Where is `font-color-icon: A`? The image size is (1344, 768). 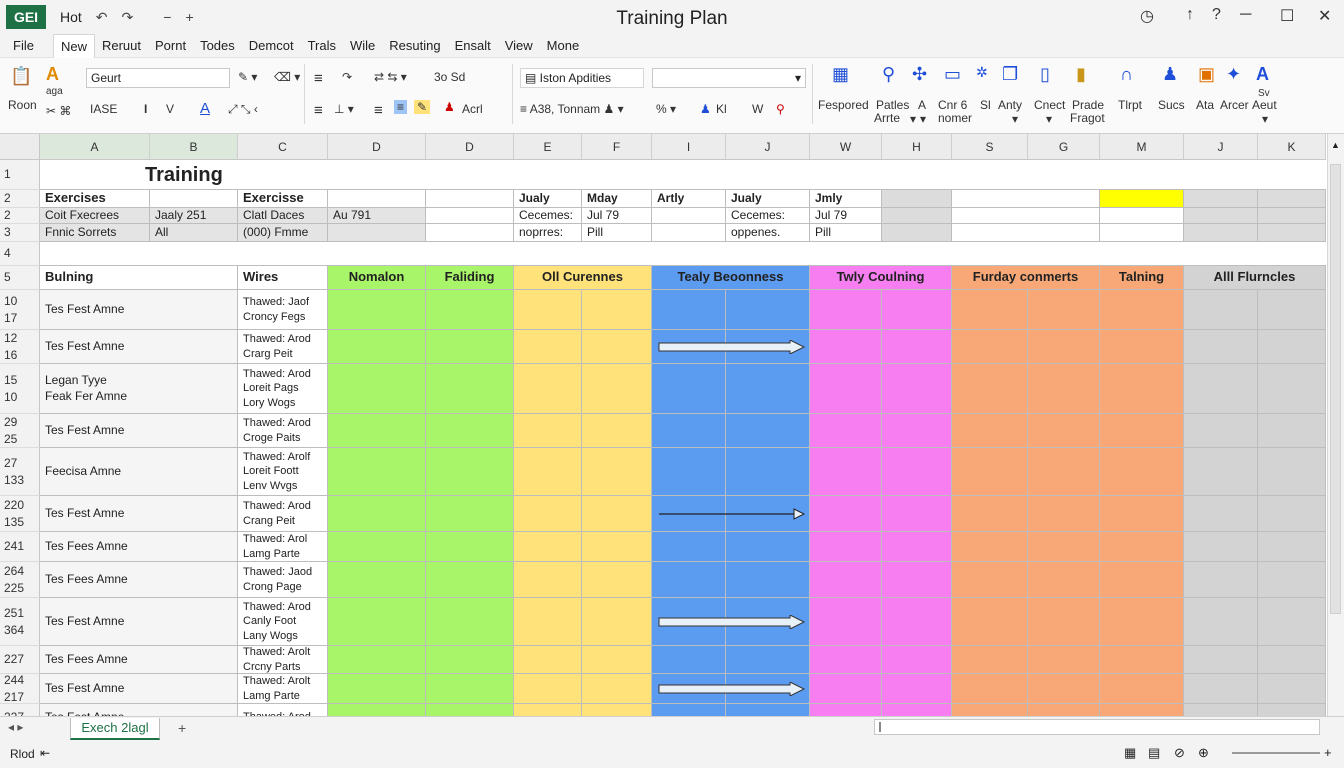
font-color-icon: A is located at coordinates (205, 108).